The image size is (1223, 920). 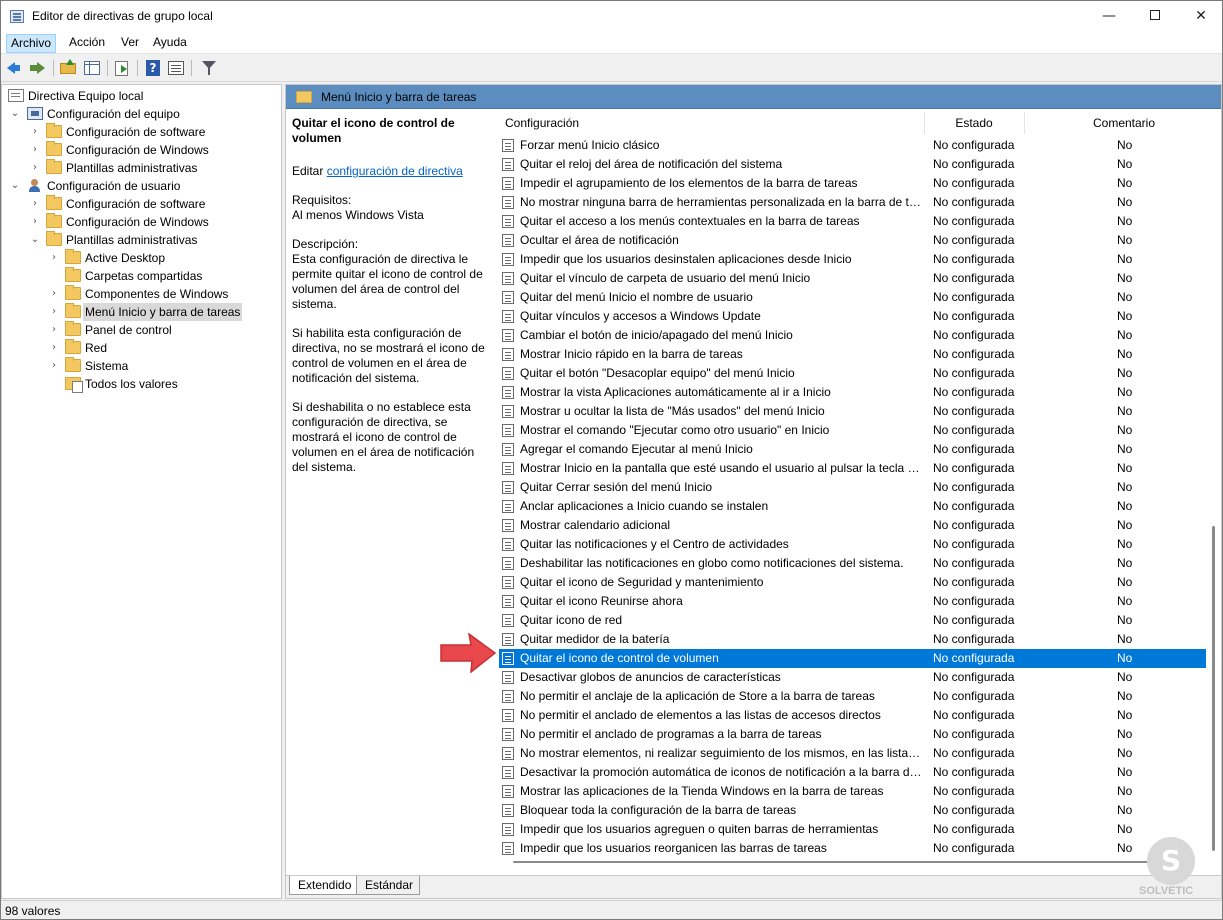 I want to click on edit-policy-link: configuración de directiva, so click(x=395, y=171).